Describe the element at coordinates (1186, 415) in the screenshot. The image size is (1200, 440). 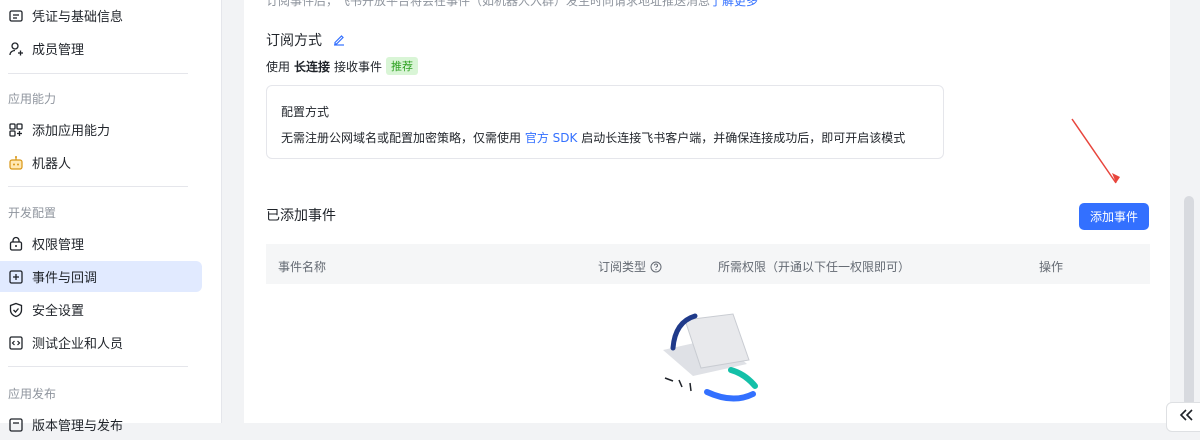
I see `double-chevron-left-icon` at that location.